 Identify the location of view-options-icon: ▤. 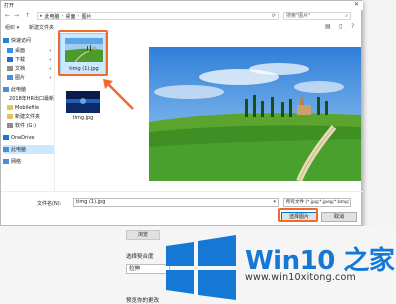
(328, 26).